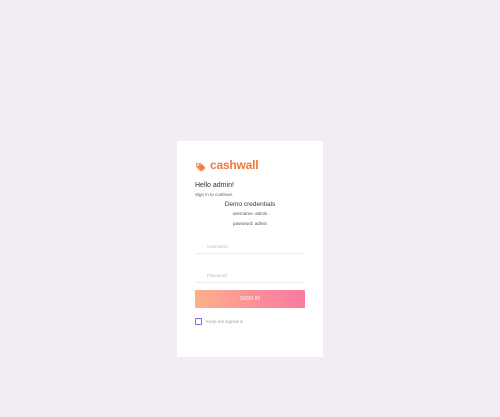 The width and height of the screenshot is (500, 417). I want to click on remember-checkbox, so click(198, 321).